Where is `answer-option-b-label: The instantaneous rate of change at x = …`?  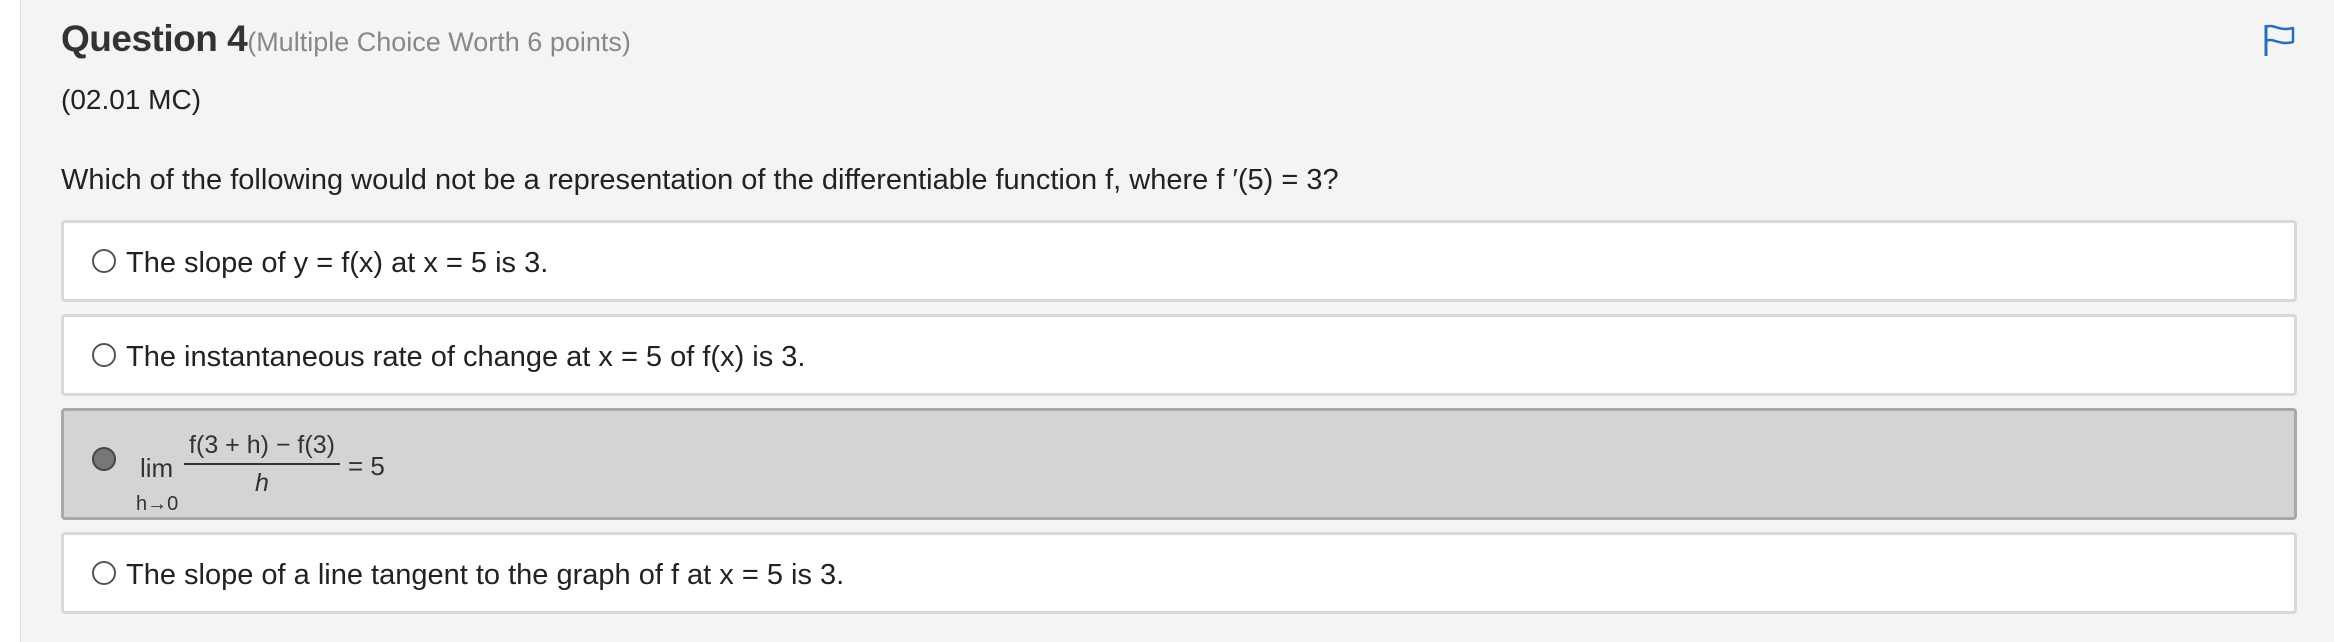
answer-option-b-label: The instantaneous rate of change at x = … is located at coordinates (466, 357).